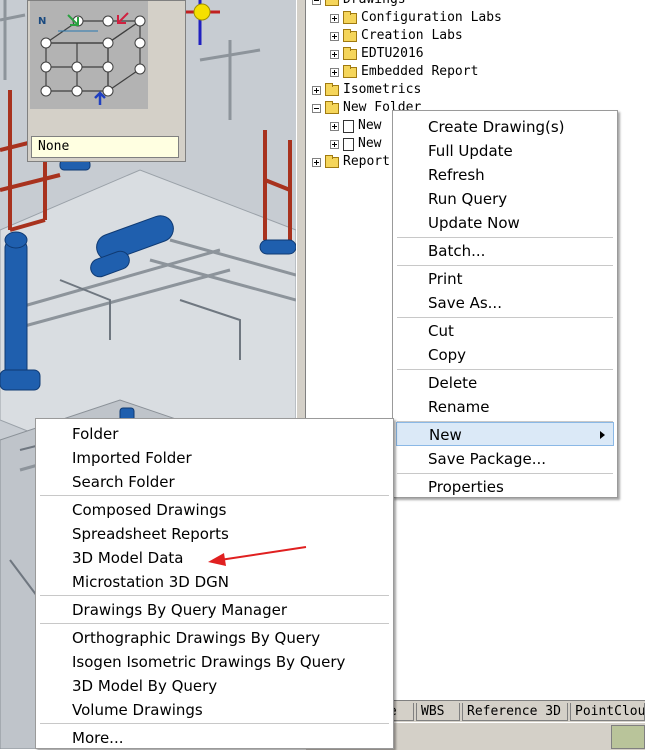 Image resolution: width=645 pixels, height=750 pixels. I want to click on submenu-item-imported-folder: Imported Folder, so click(214, 458).